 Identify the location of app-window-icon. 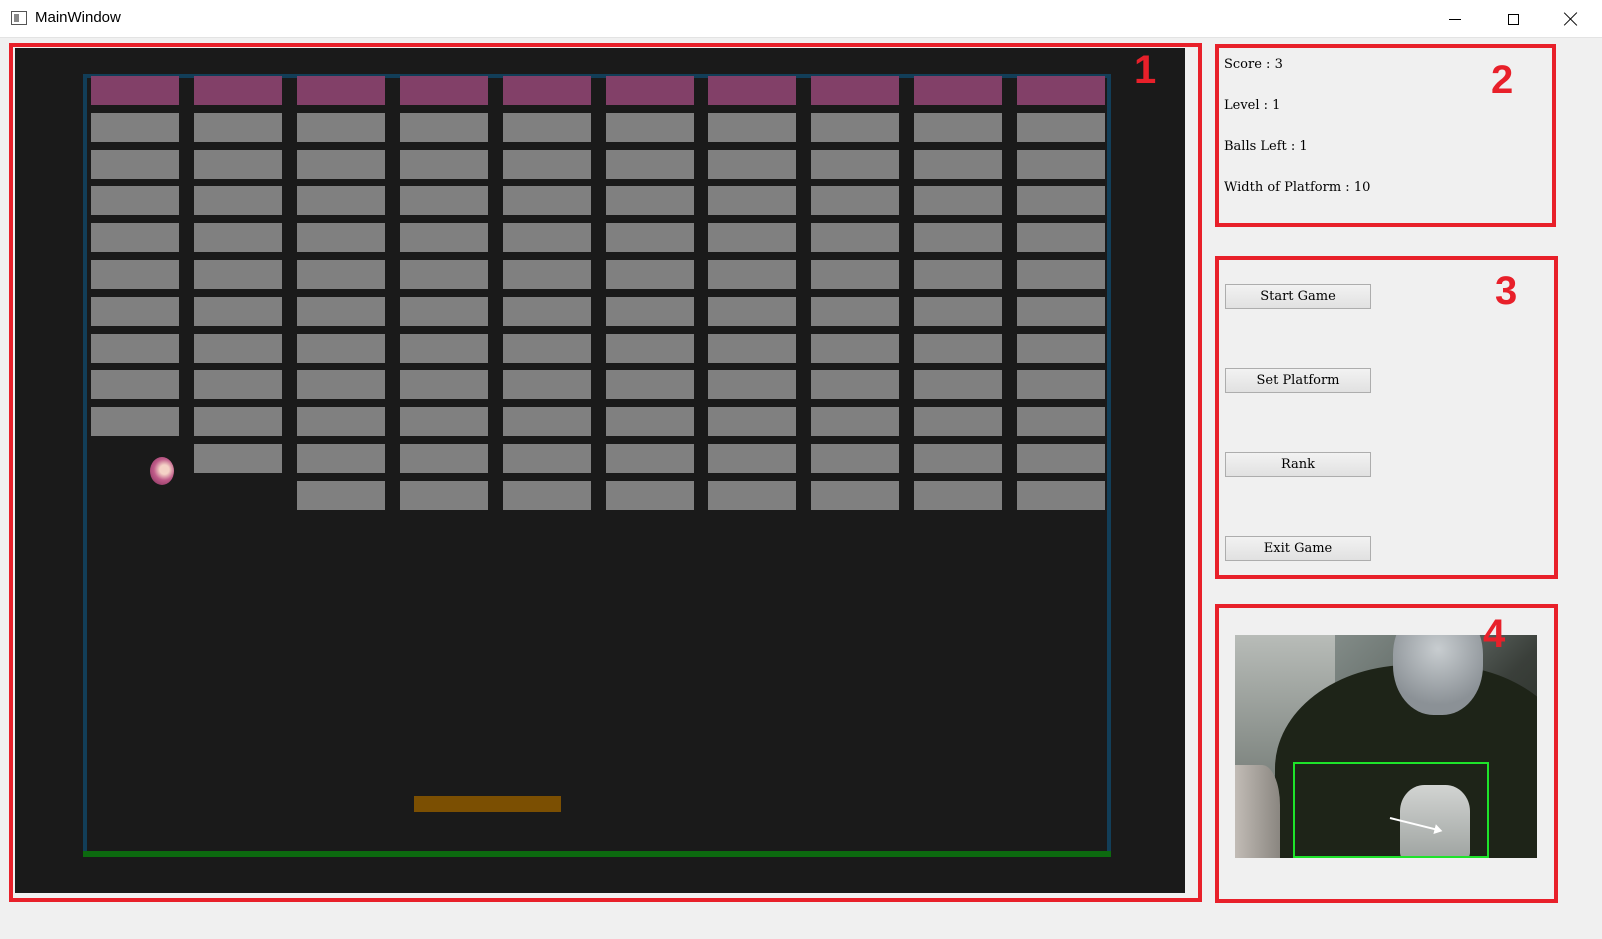
(19, 18).